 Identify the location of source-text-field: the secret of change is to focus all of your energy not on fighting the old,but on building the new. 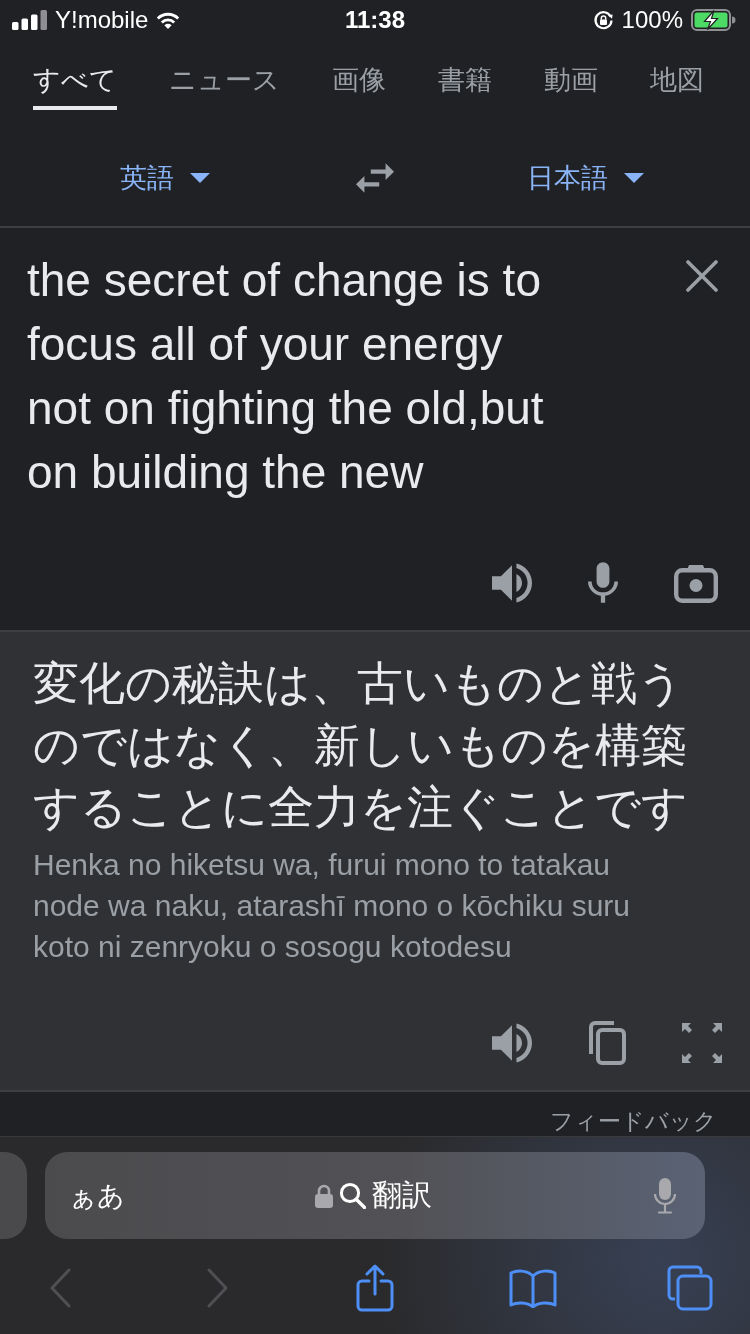
(294, 376).